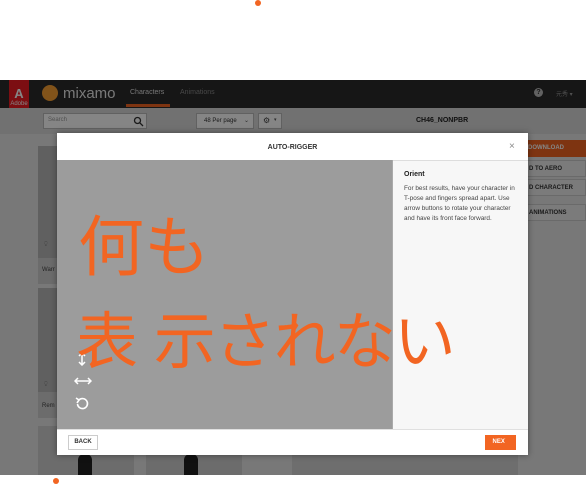 The height and width of the screenshot is (484, 586). Describe the element at coordinates (500, 442) in the screenshot. I see `next-button: NEXT` at that location.